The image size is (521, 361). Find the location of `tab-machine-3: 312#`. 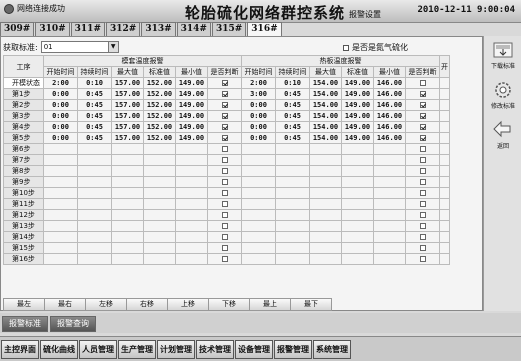

tab-machine-3: 312# is located at coordinates (123, 29).